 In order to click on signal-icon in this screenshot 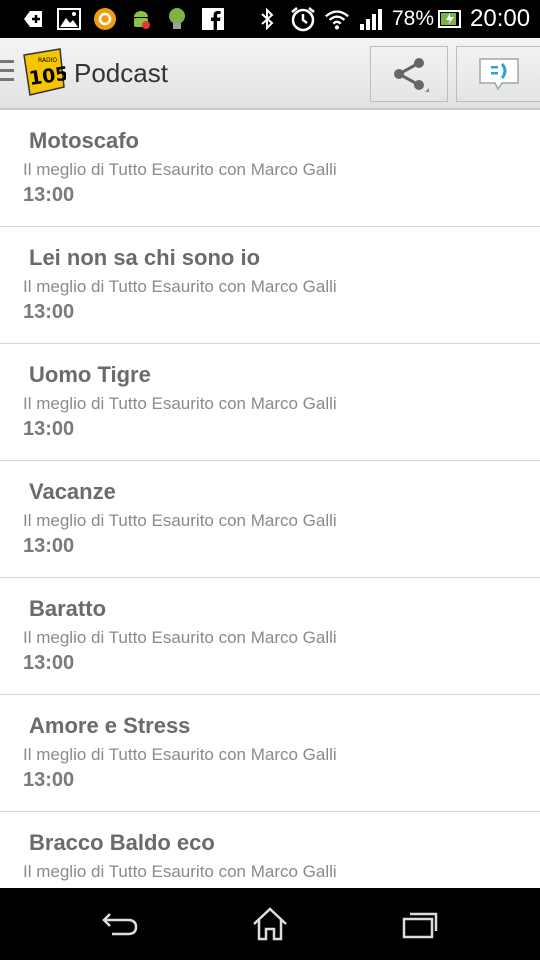, I will do `click(371, 19)`.